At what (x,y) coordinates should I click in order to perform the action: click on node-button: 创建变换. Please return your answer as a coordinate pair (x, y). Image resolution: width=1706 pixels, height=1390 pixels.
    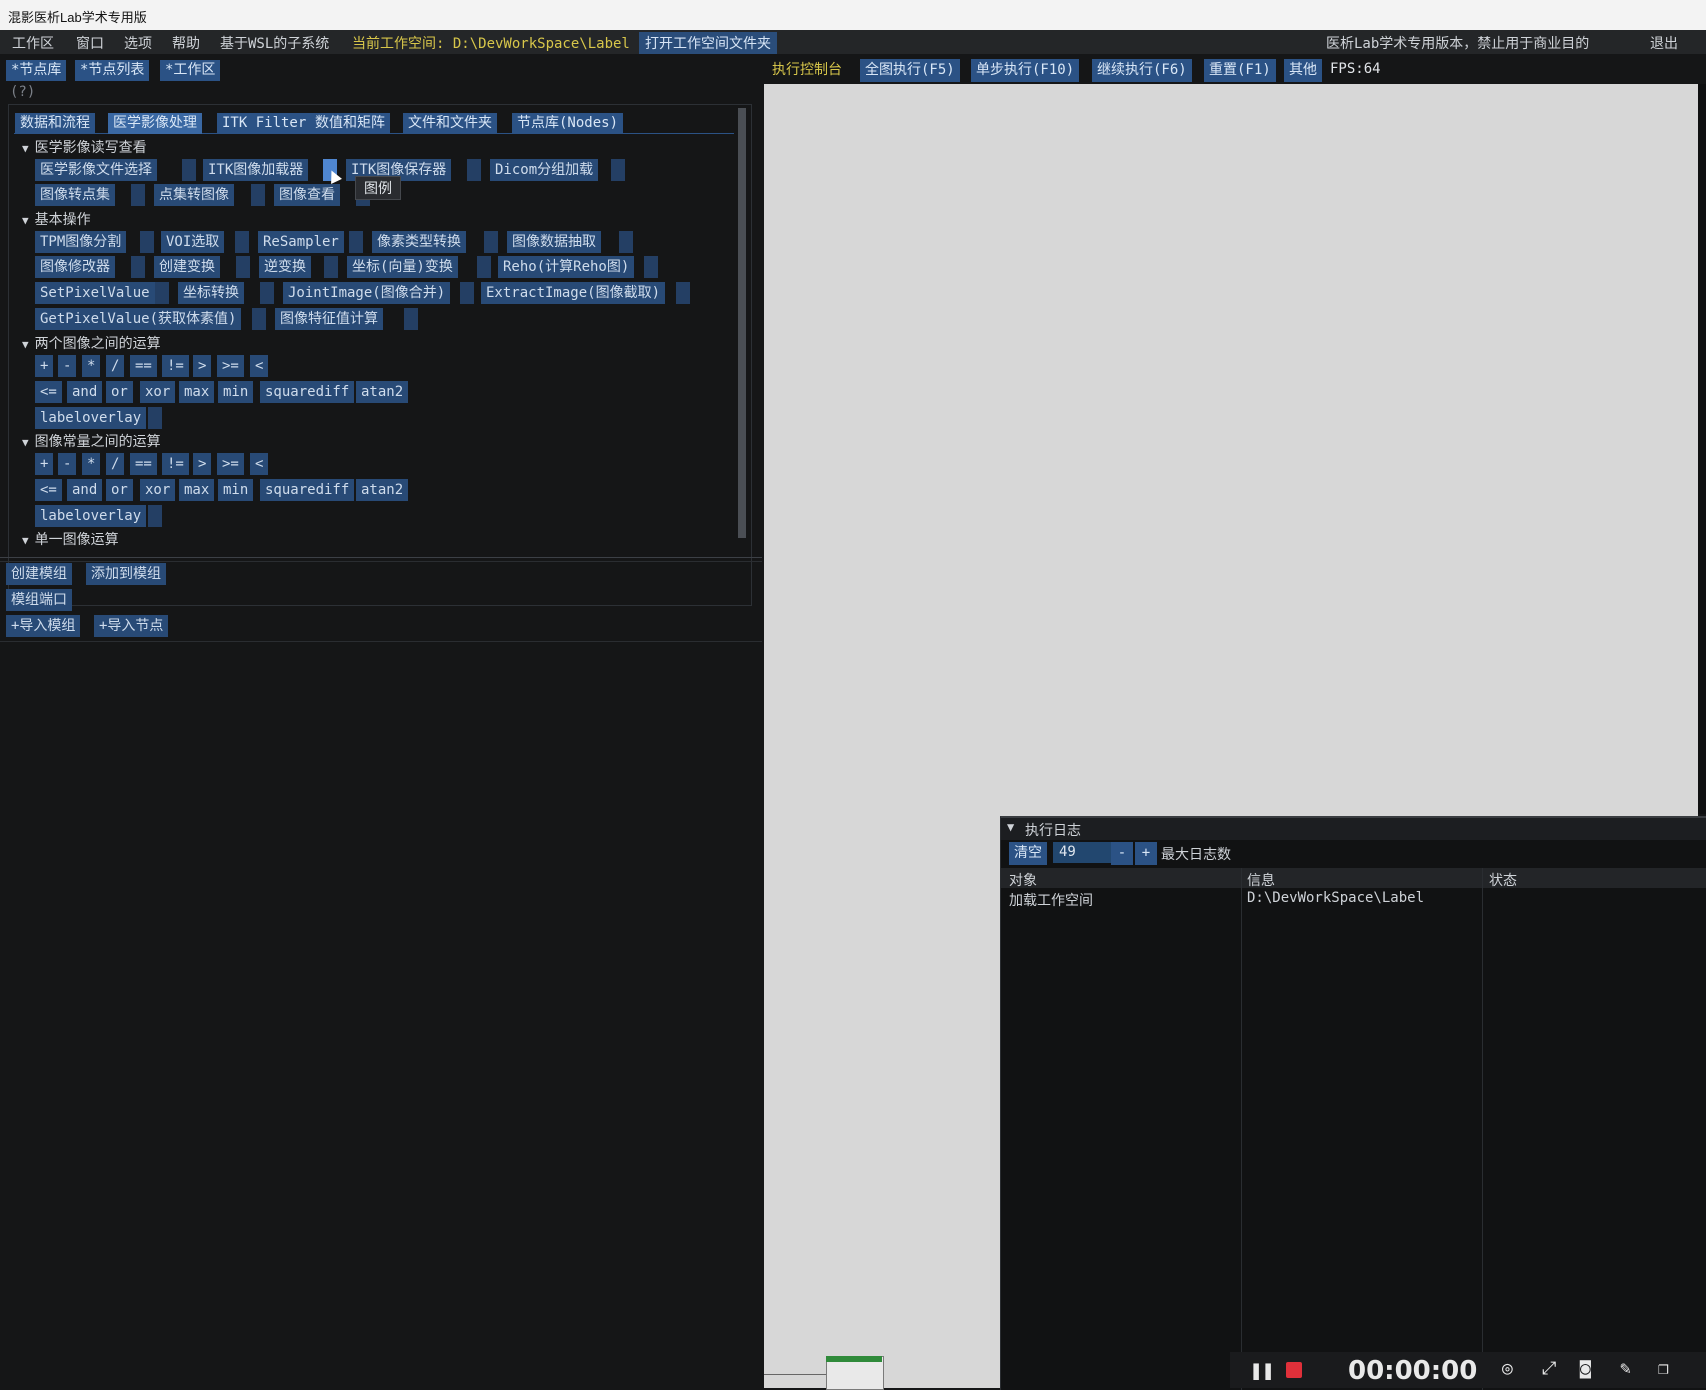
    Looking at the image, I should click on (187, 267).